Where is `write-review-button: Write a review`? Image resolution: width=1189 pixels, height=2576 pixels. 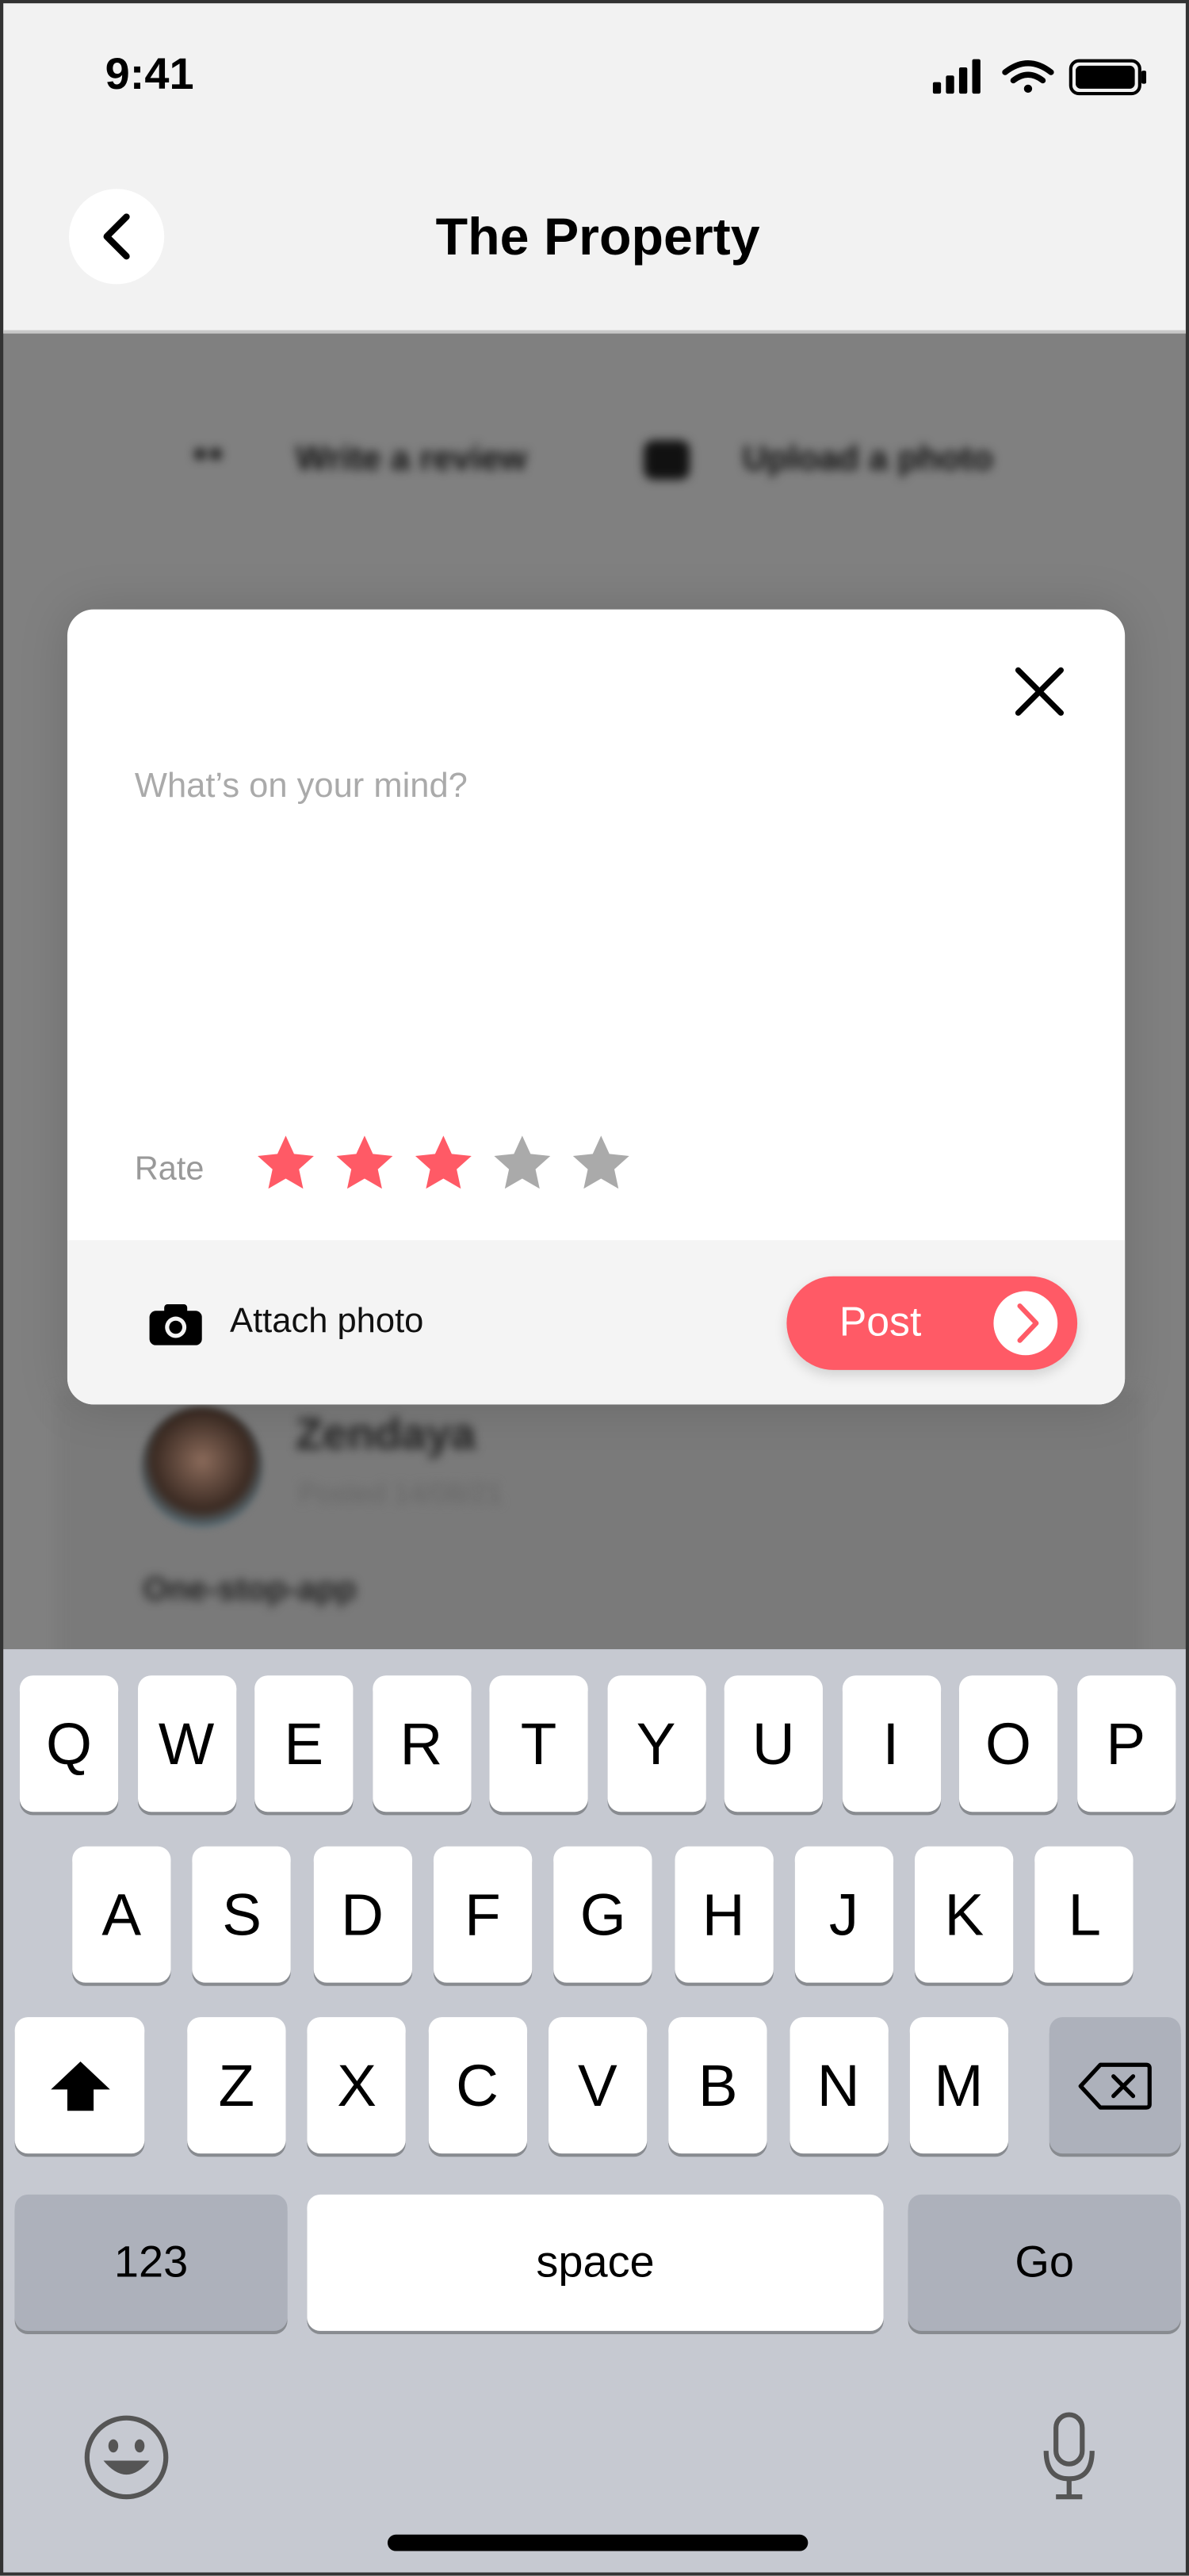
write-review-button: Write a review is located at coordinates (411, 459).